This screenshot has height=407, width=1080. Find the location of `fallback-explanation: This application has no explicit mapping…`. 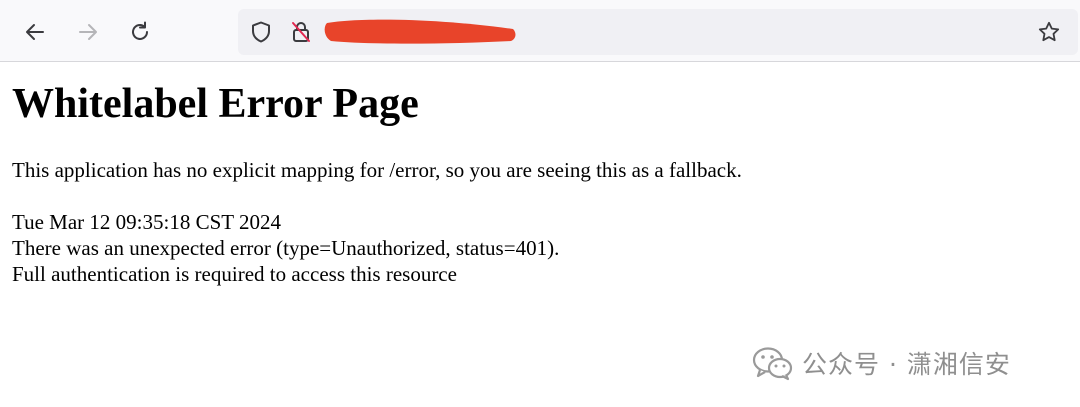

fallback-explanation: This application has no explicit mapping… is located at coordinates (377, 170).